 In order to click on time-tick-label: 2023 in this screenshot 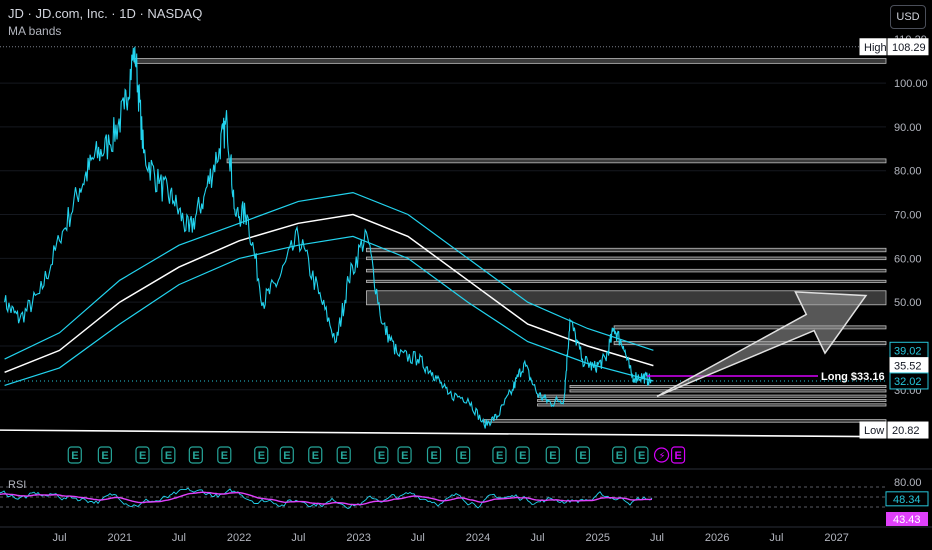, I will do `click(358, 538)`.